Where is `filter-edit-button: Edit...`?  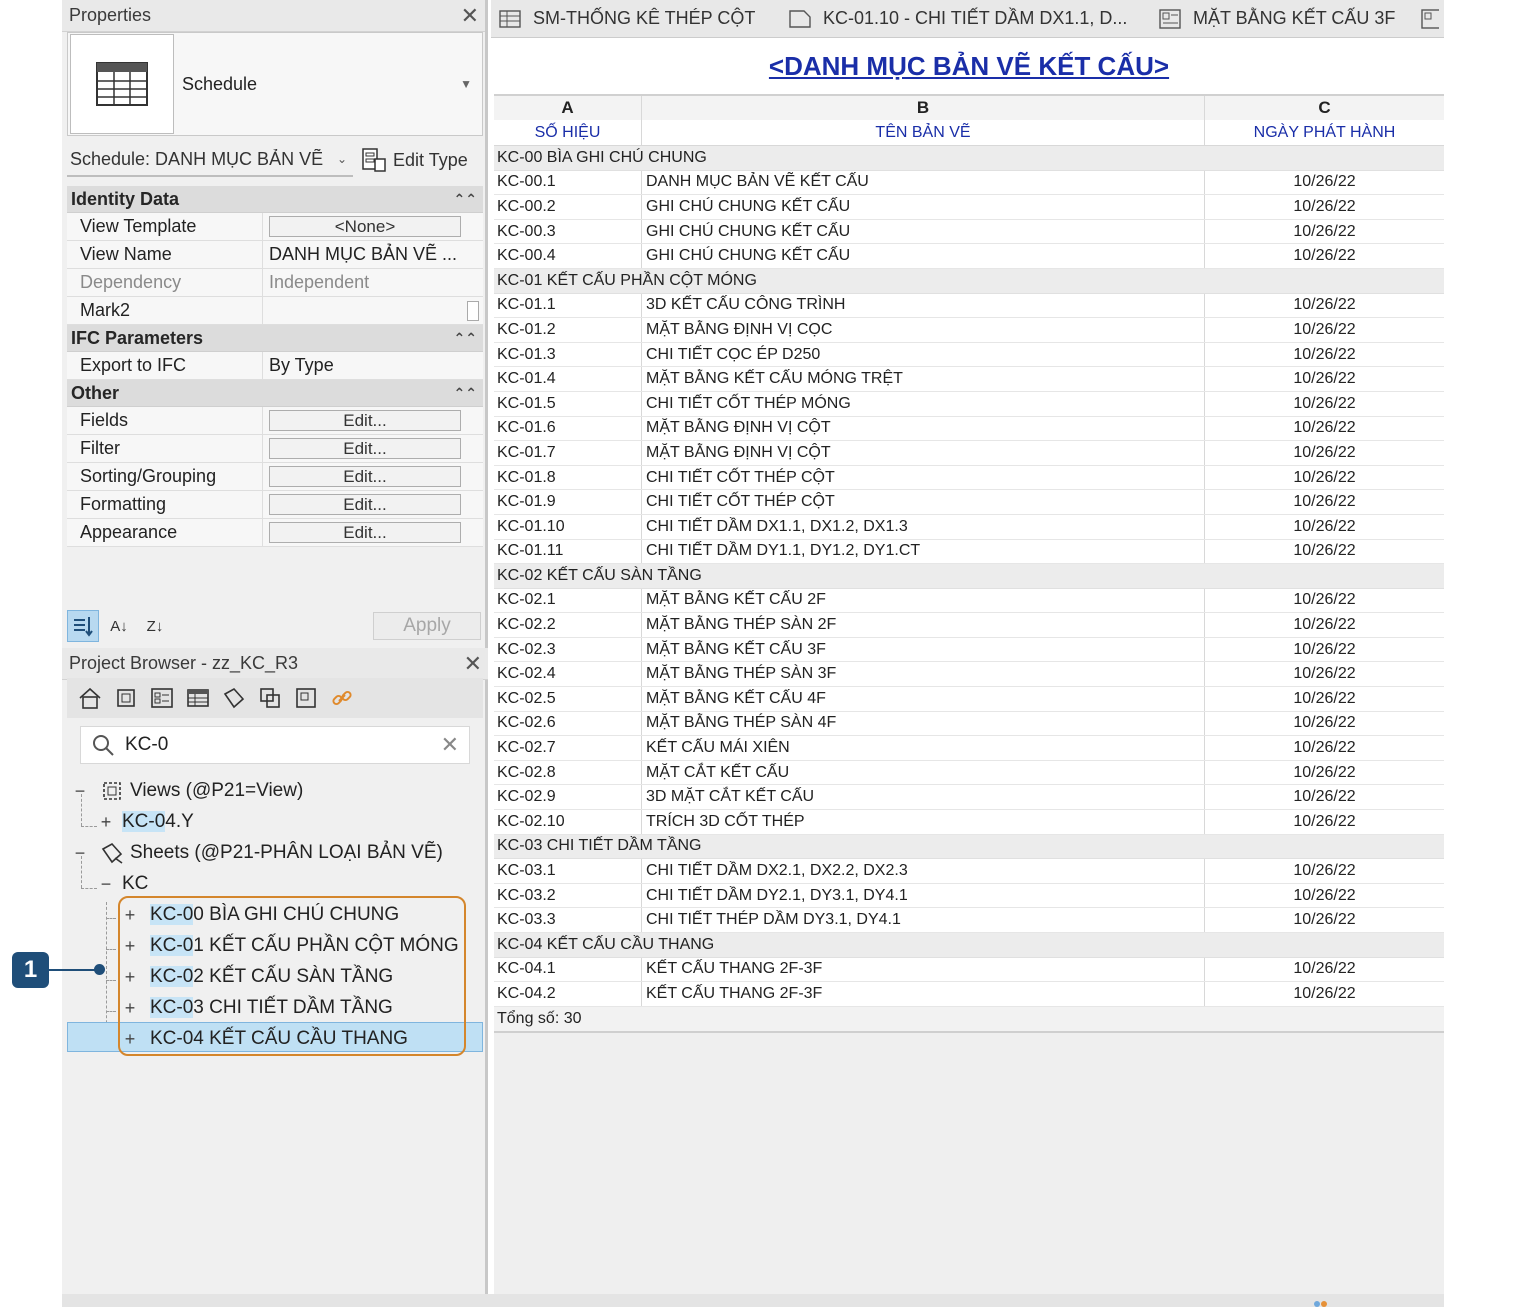
filter-edit-button: Edit... is located at coordinates (365, 448).